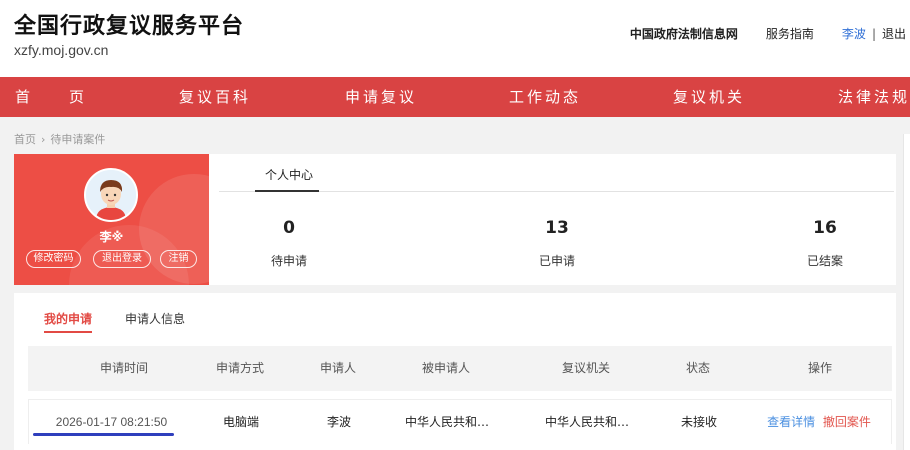 The height and width of the screenshot is (450, 910). Describe the element at coordinates (111, 422) in the screenshot. I see `cell-time: 2026-01-17 08:21:50` at that location.